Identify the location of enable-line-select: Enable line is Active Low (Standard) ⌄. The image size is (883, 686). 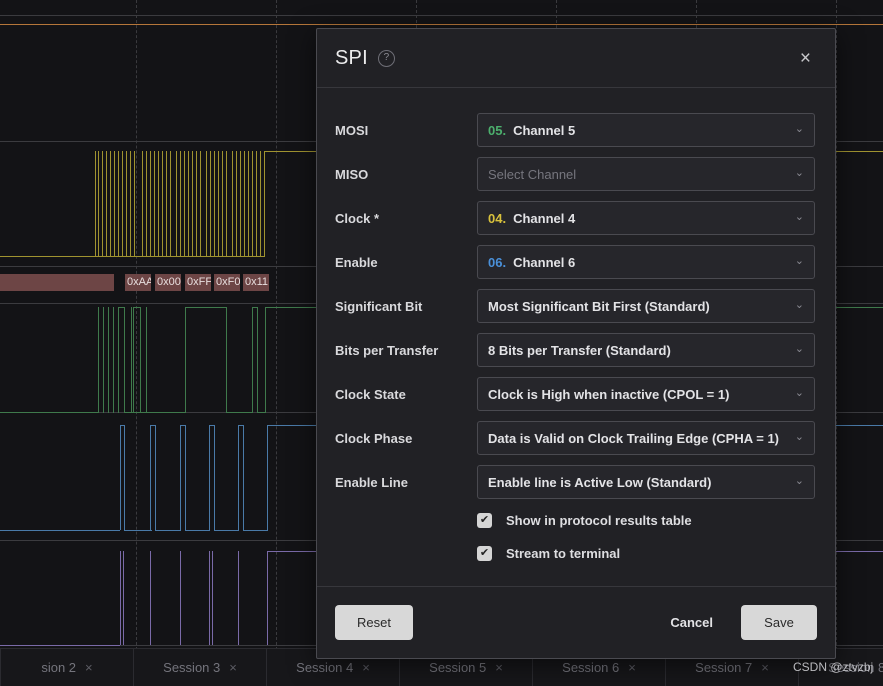
(646, 482).